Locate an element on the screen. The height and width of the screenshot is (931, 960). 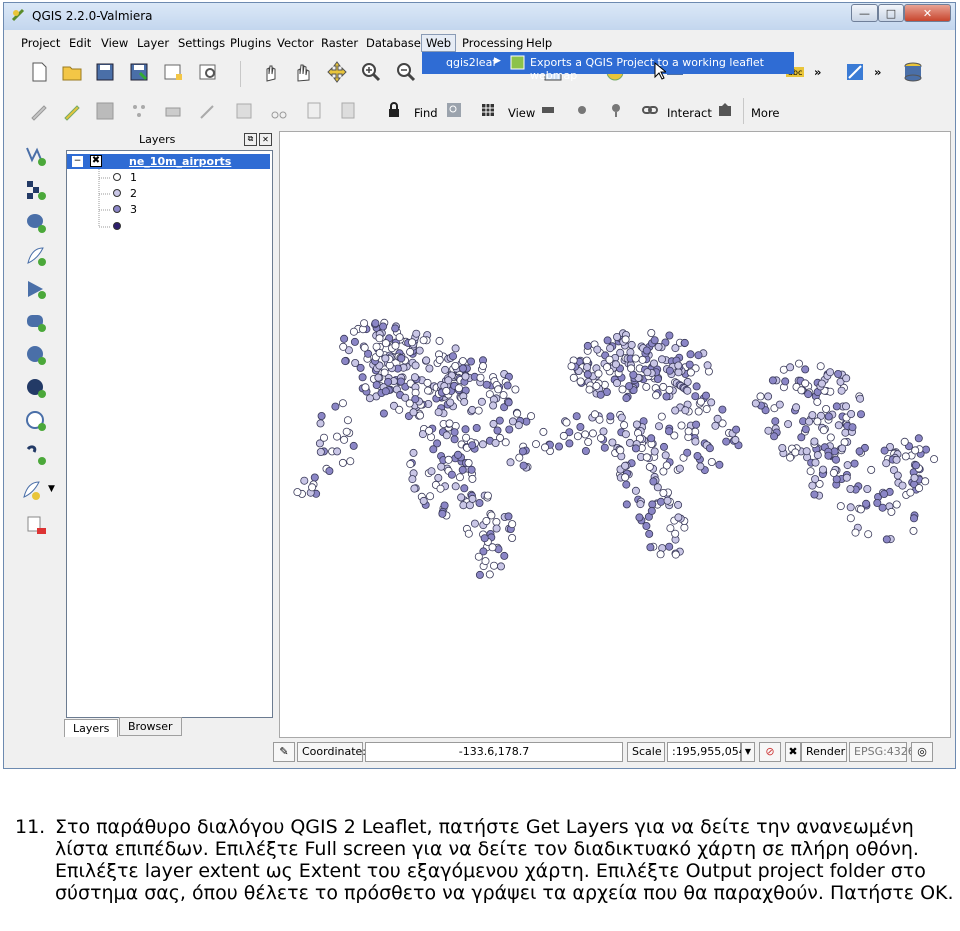
digitize-icon is located at coordinates (855, 72).